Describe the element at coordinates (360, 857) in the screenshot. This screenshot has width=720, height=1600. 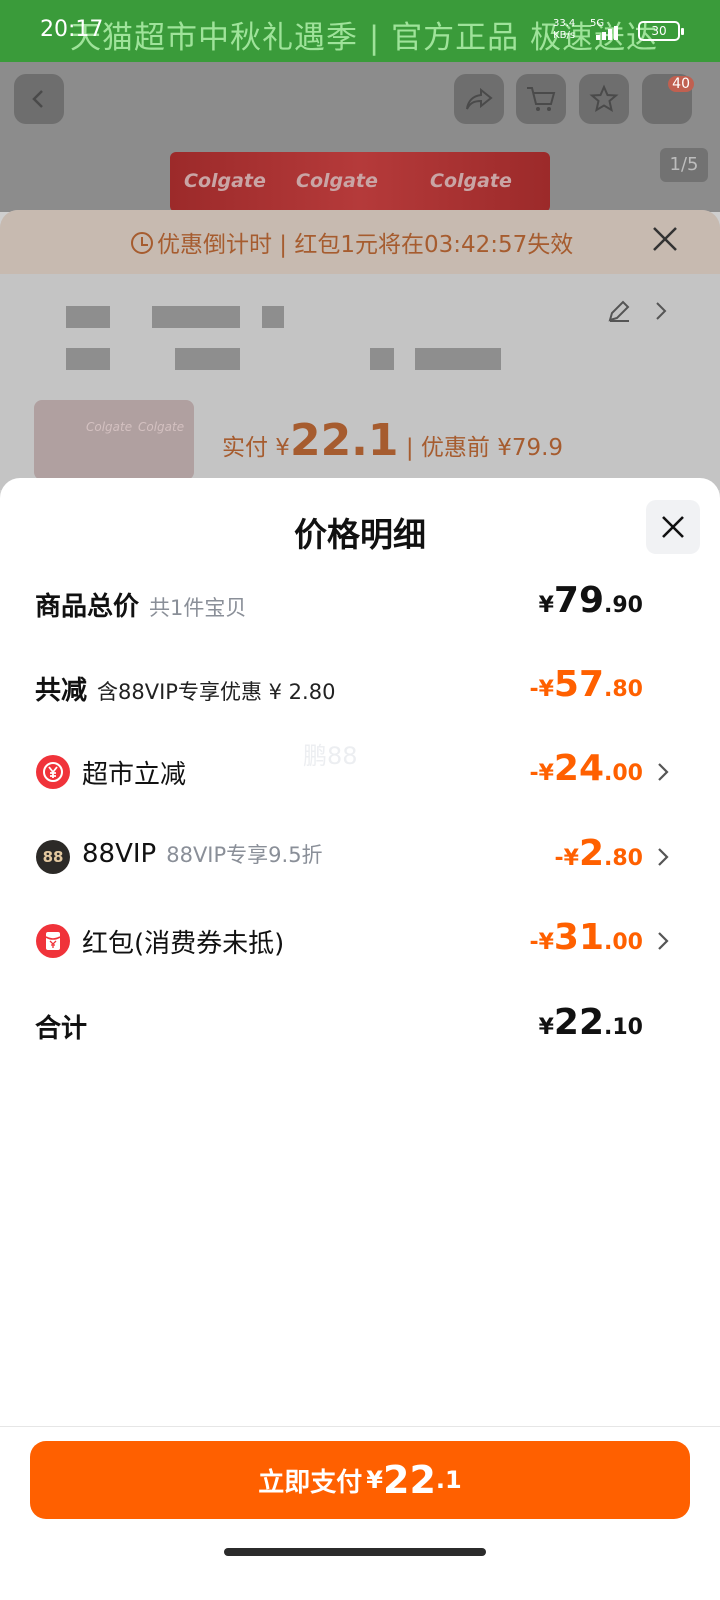
I see `row-88vip-discount: 88 88VIP 88VIP专享9.5折 -¥2.80` at that location.